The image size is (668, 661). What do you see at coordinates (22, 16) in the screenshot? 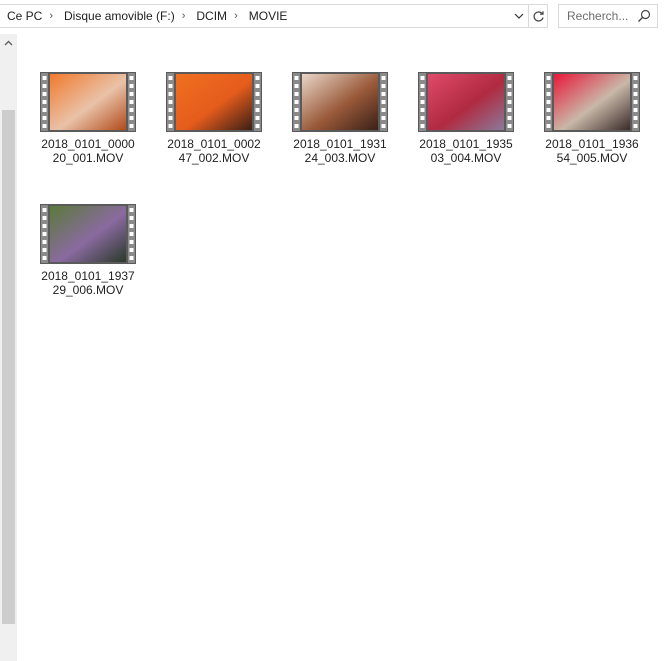
I see `breadcrumb-ce-pc: Ce PC` at bounding box center [22, 16].